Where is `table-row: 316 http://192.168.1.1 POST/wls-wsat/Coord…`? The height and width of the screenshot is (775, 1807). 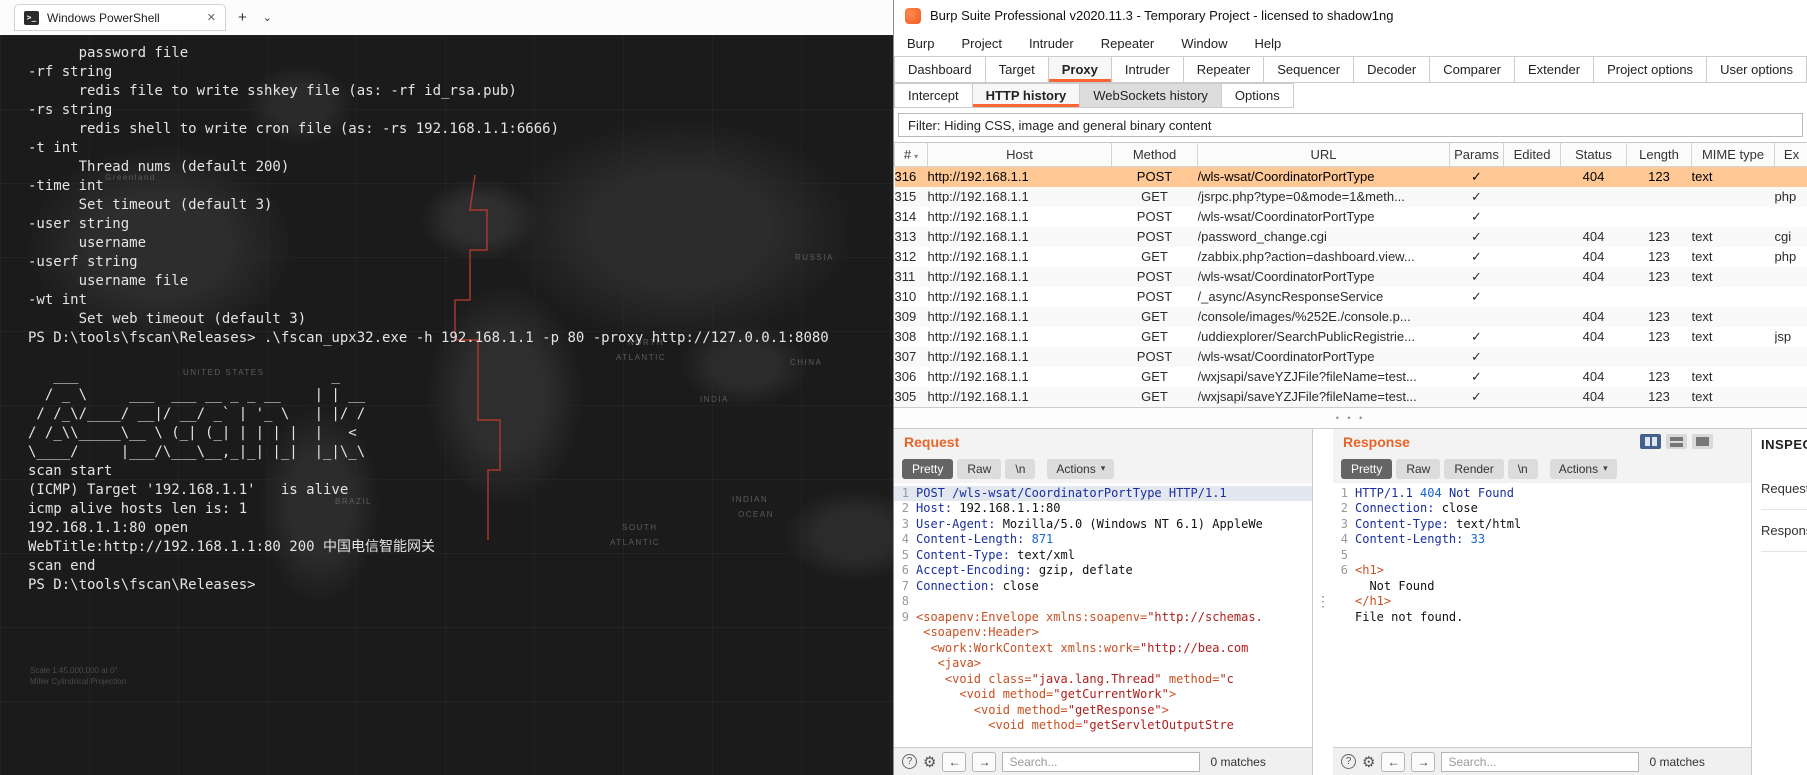 table-row: 316 http://192.168.1.1 POST/wls-wsat/Coord… is located at coordinates (1350, 176).